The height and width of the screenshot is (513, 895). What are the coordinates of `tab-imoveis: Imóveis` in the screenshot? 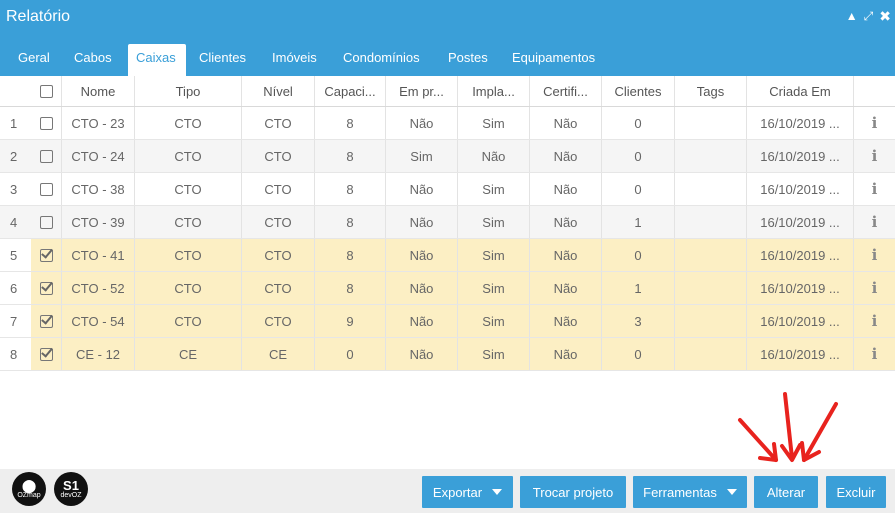 It's located at (294, 60).